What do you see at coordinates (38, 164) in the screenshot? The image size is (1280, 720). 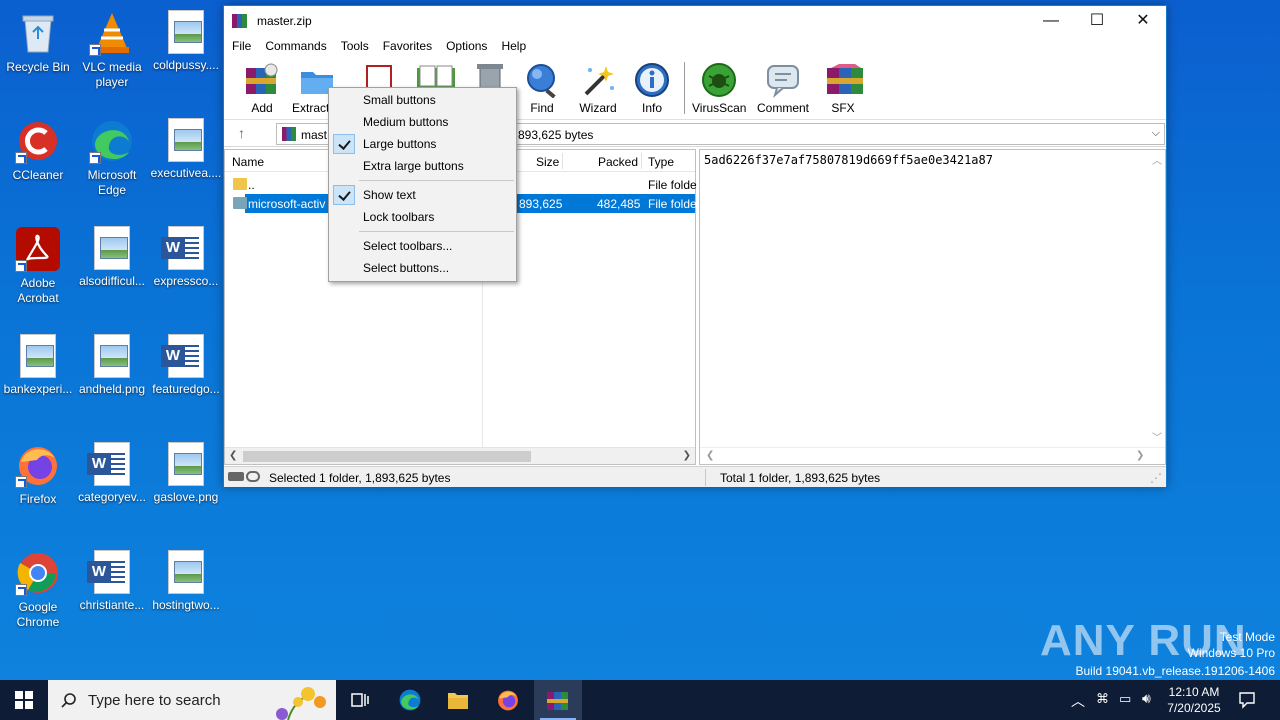 I see `desktop-icon-ccleaner: CCleaner` at bounding box center [38, 164].